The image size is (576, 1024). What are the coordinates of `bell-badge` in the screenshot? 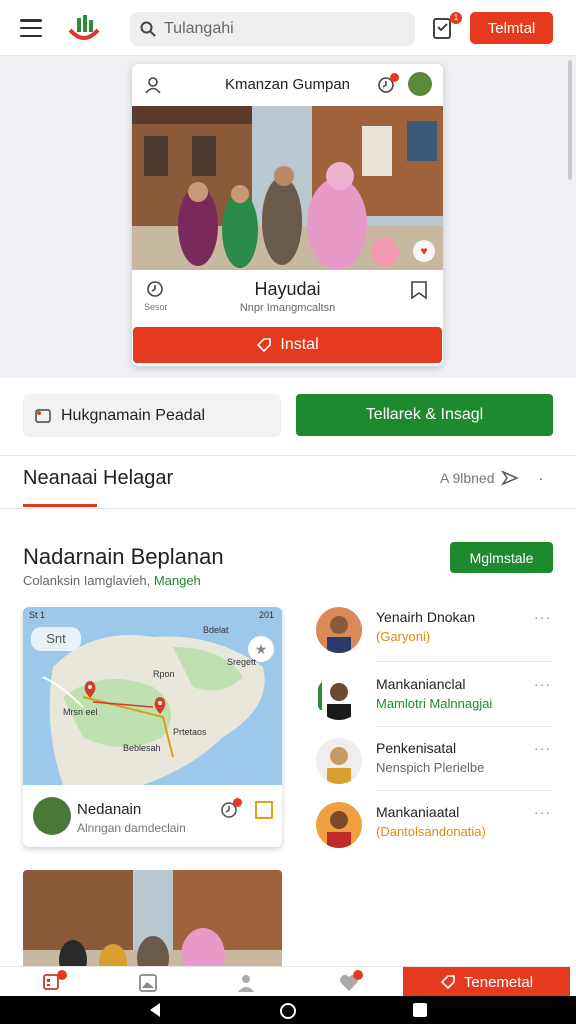 It's located at (394, 77).